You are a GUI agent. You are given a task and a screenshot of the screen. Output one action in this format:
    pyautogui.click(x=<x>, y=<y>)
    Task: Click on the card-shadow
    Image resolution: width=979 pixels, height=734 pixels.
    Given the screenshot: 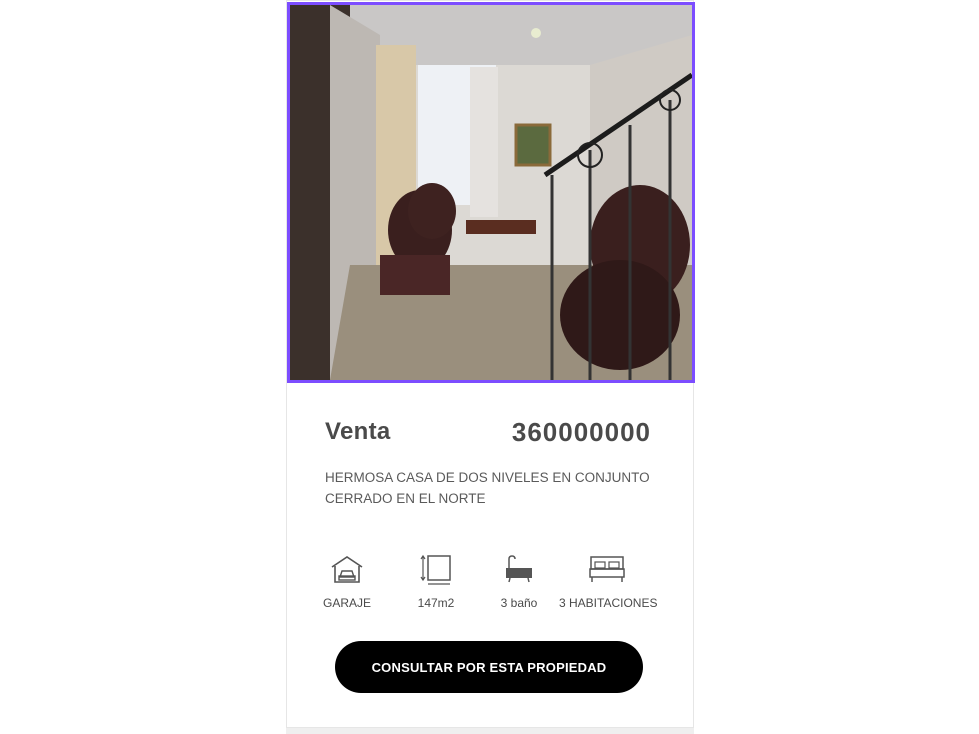 What is the action you would take?
    pyautogui.click(x=490, y=731)
    